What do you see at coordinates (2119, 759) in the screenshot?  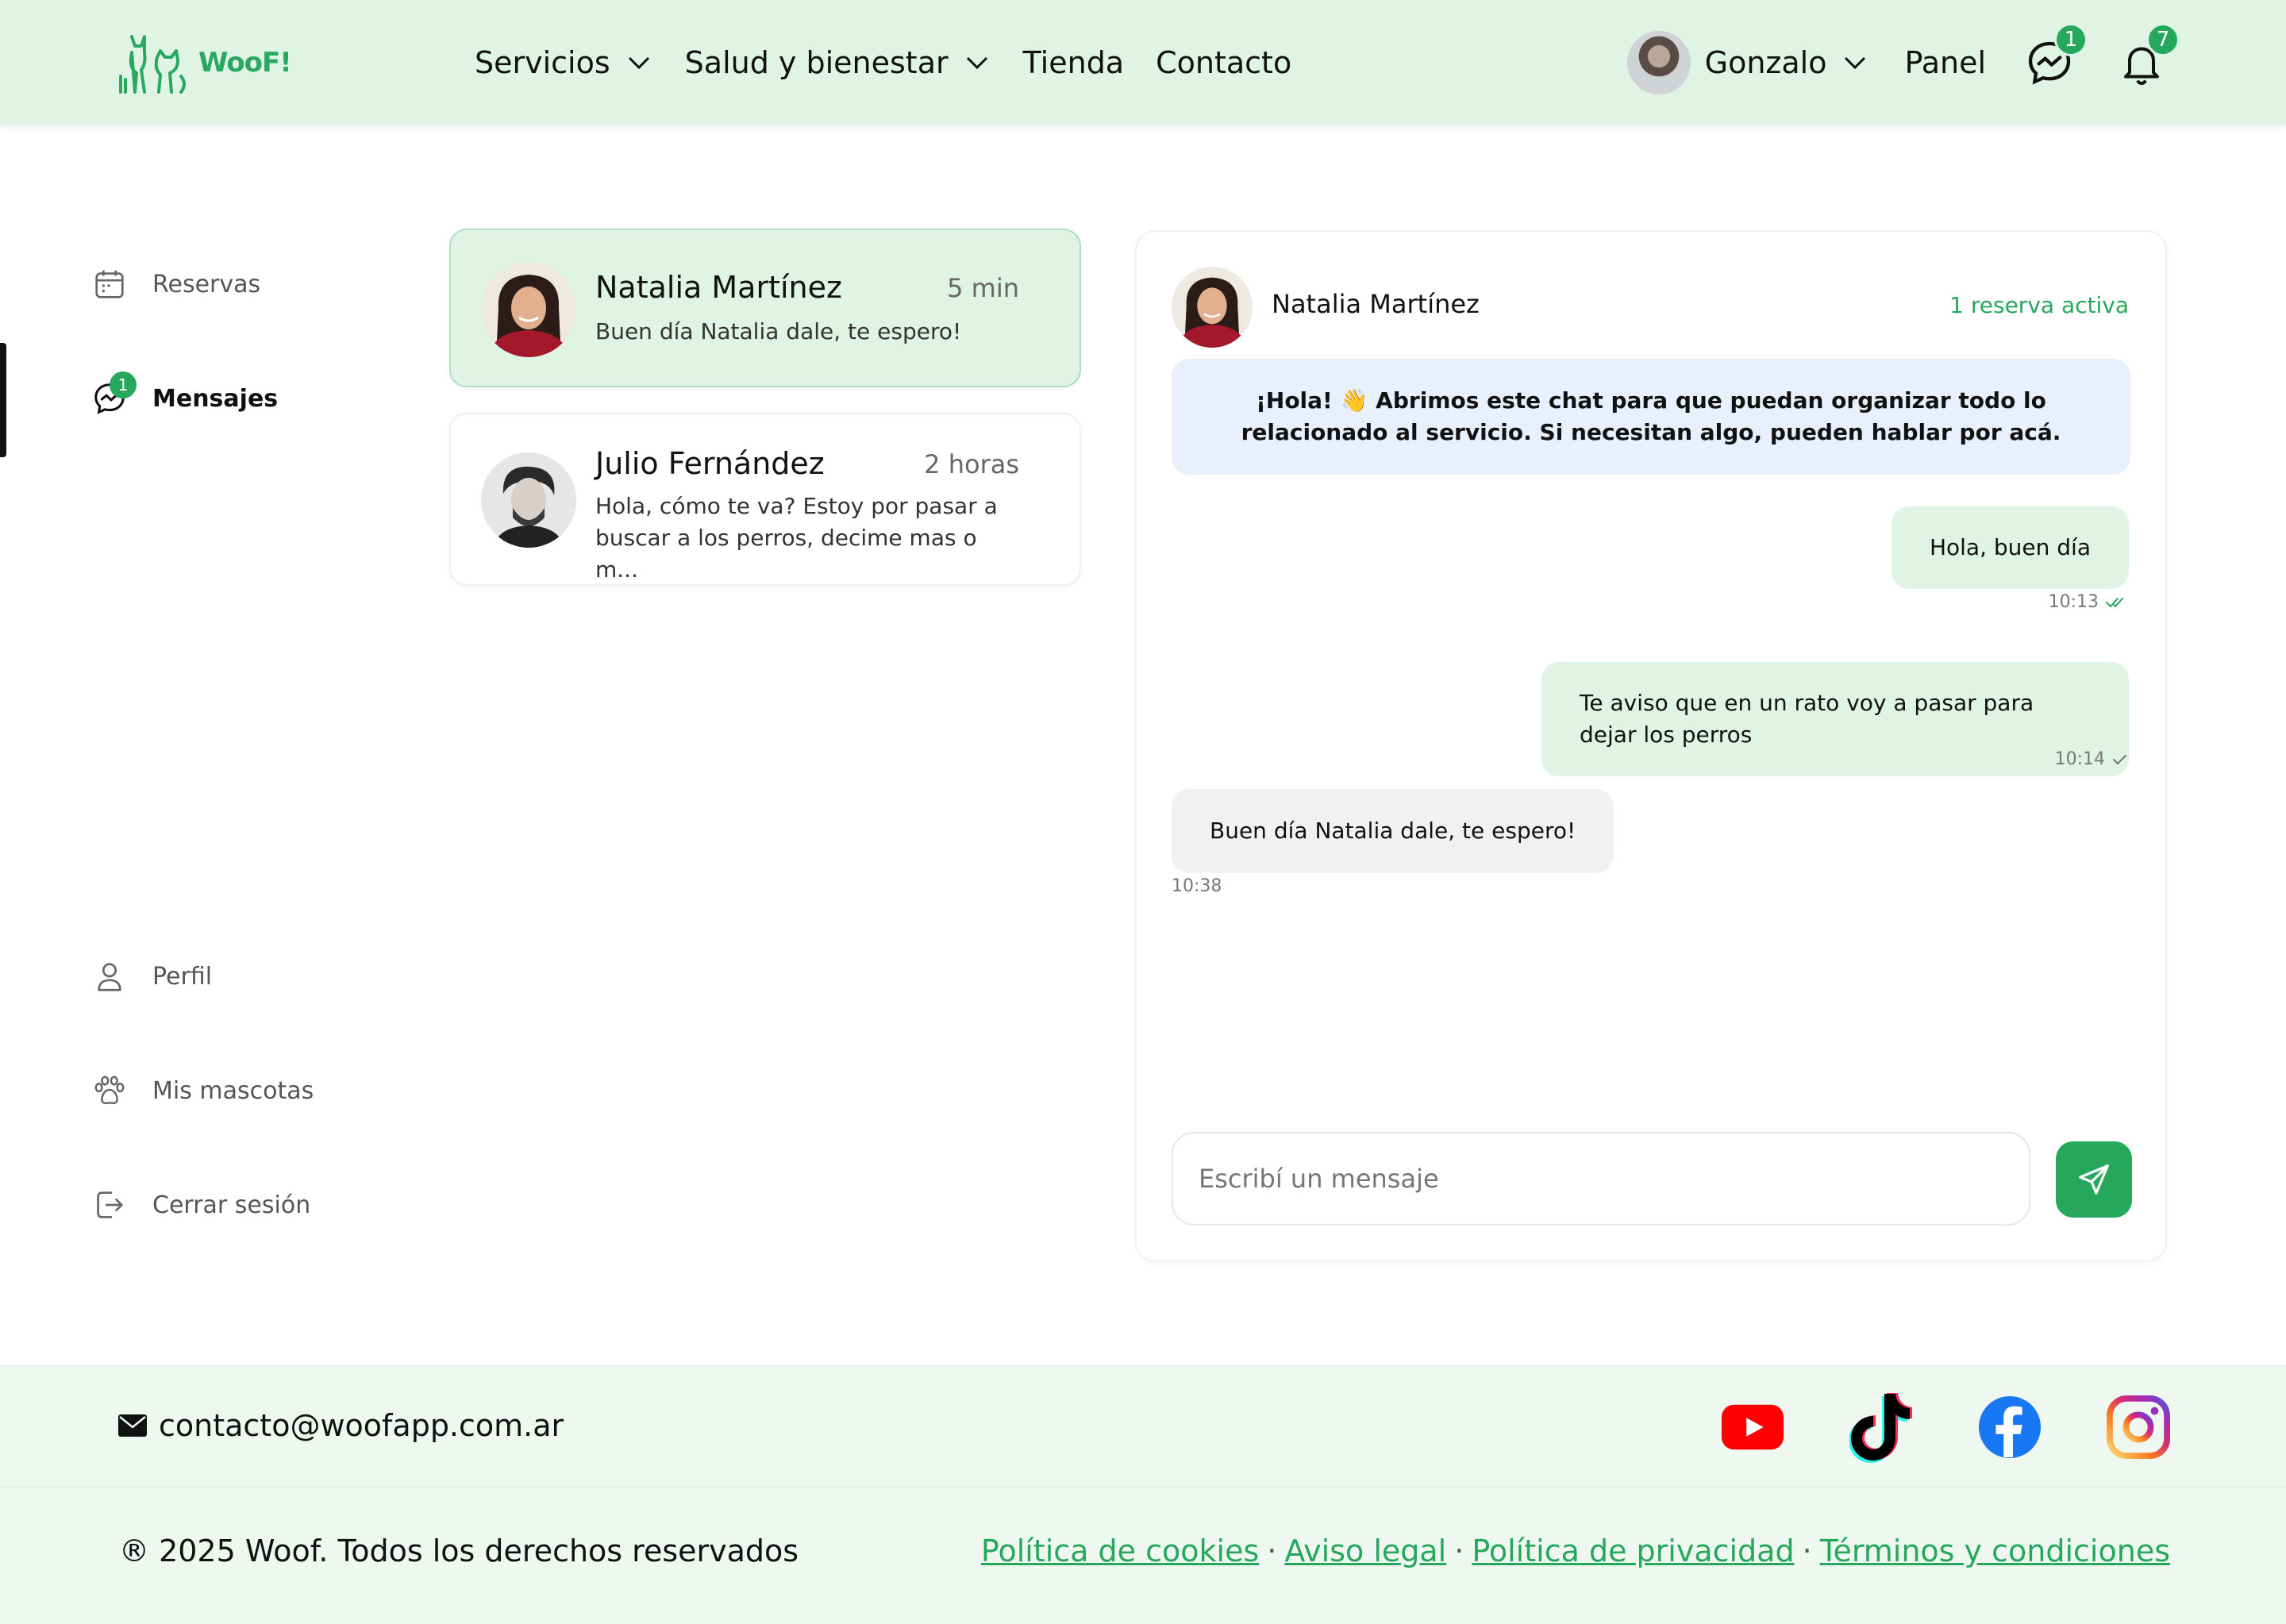 I see `check-icon` at bounding box center [2119, 759].